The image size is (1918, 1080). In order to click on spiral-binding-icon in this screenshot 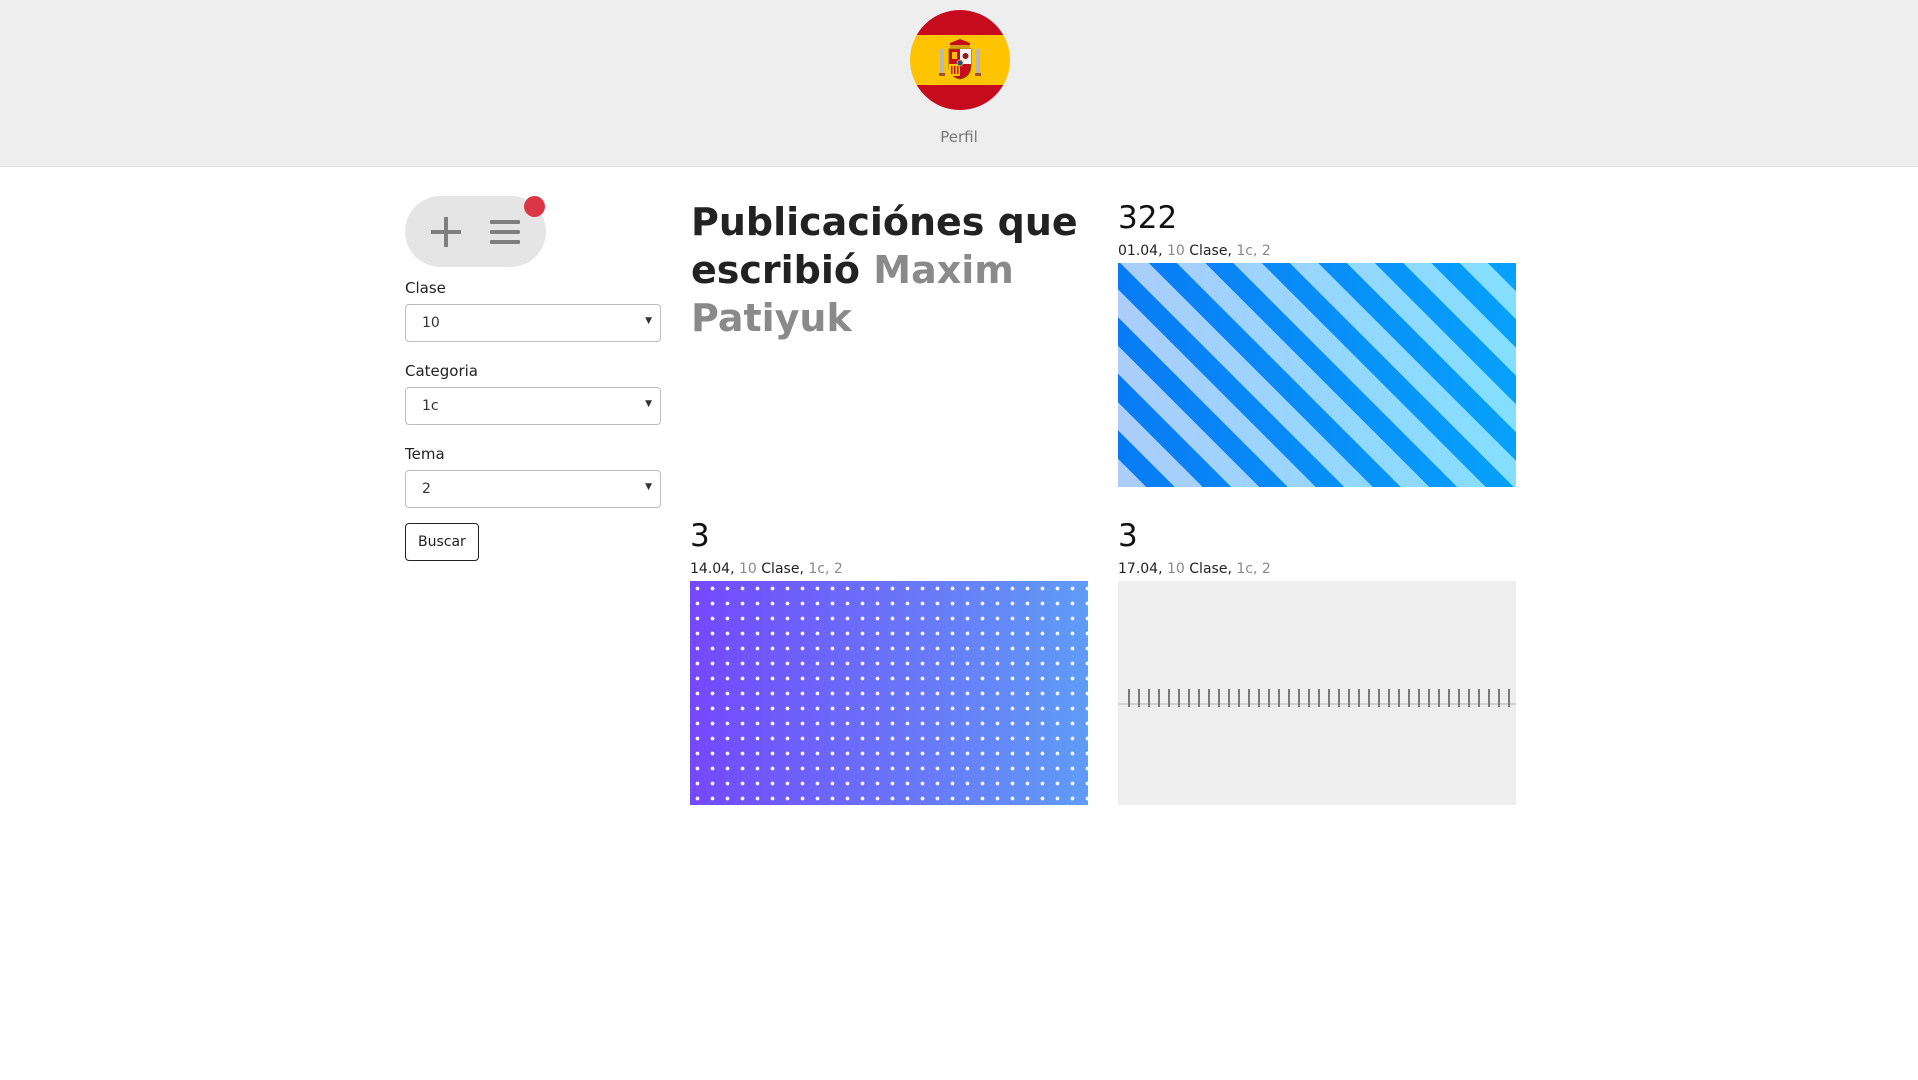, I will do `click(1317, 698)`.